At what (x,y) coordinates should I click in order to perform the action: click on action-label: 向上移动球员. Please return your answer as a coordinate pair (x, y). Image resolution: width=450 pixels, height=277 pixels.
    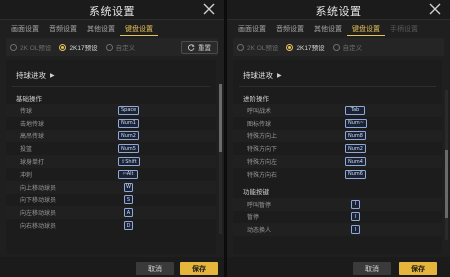
    Looking at the image, I should click on (38, 188).